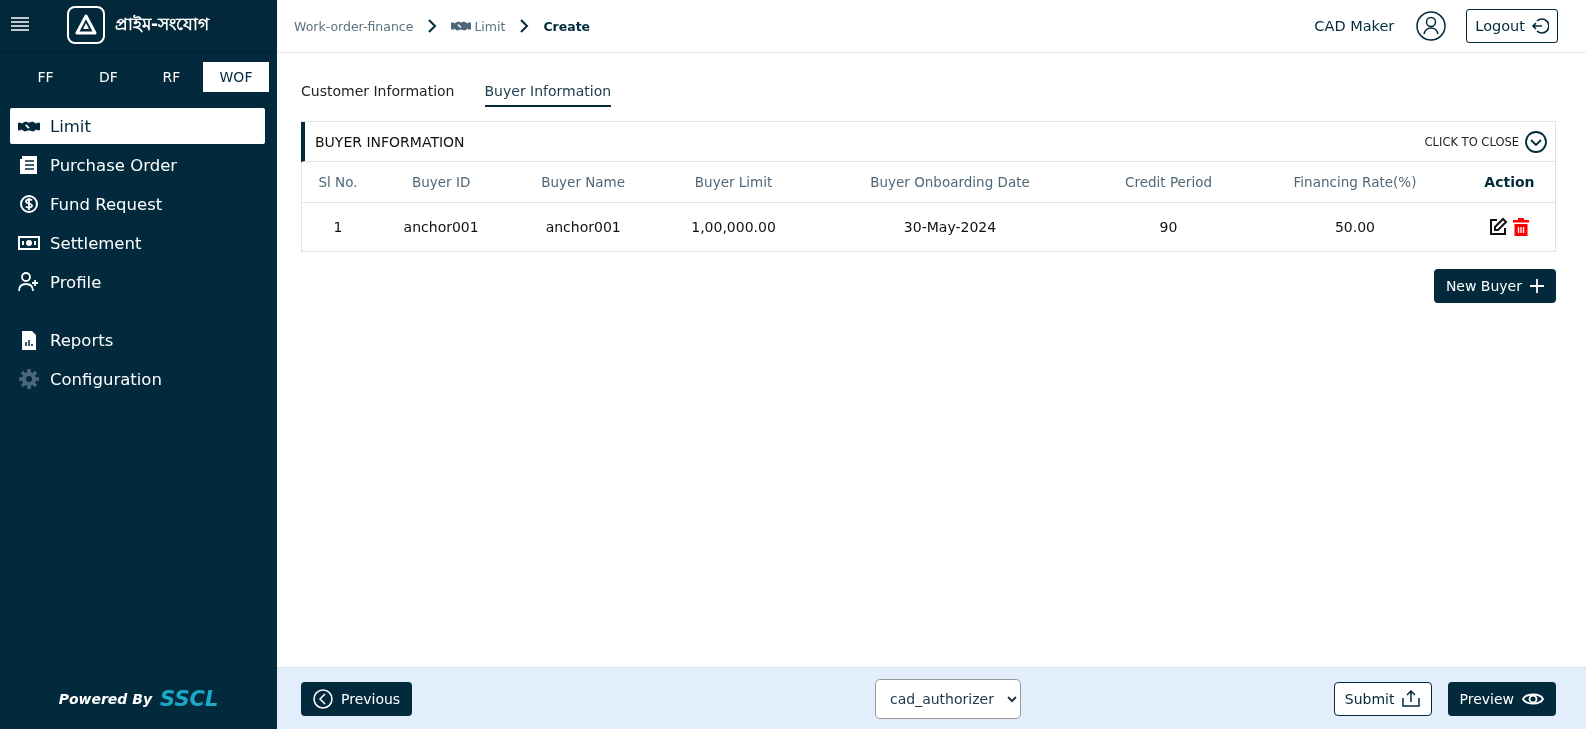 Image resolution: width=1586 pixels, height=729 pixels. I want to click on column-header: Buyer ID, so click(441, 182).